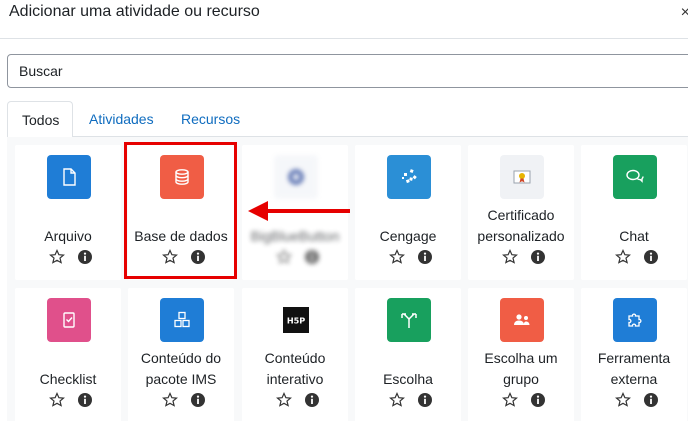 The image size is (688, 421). What do you see at coordinates (347, 119) in the screenshot?
I see `tab-bar: Todos Atividades Recursos` at bounding box center [347, 119].